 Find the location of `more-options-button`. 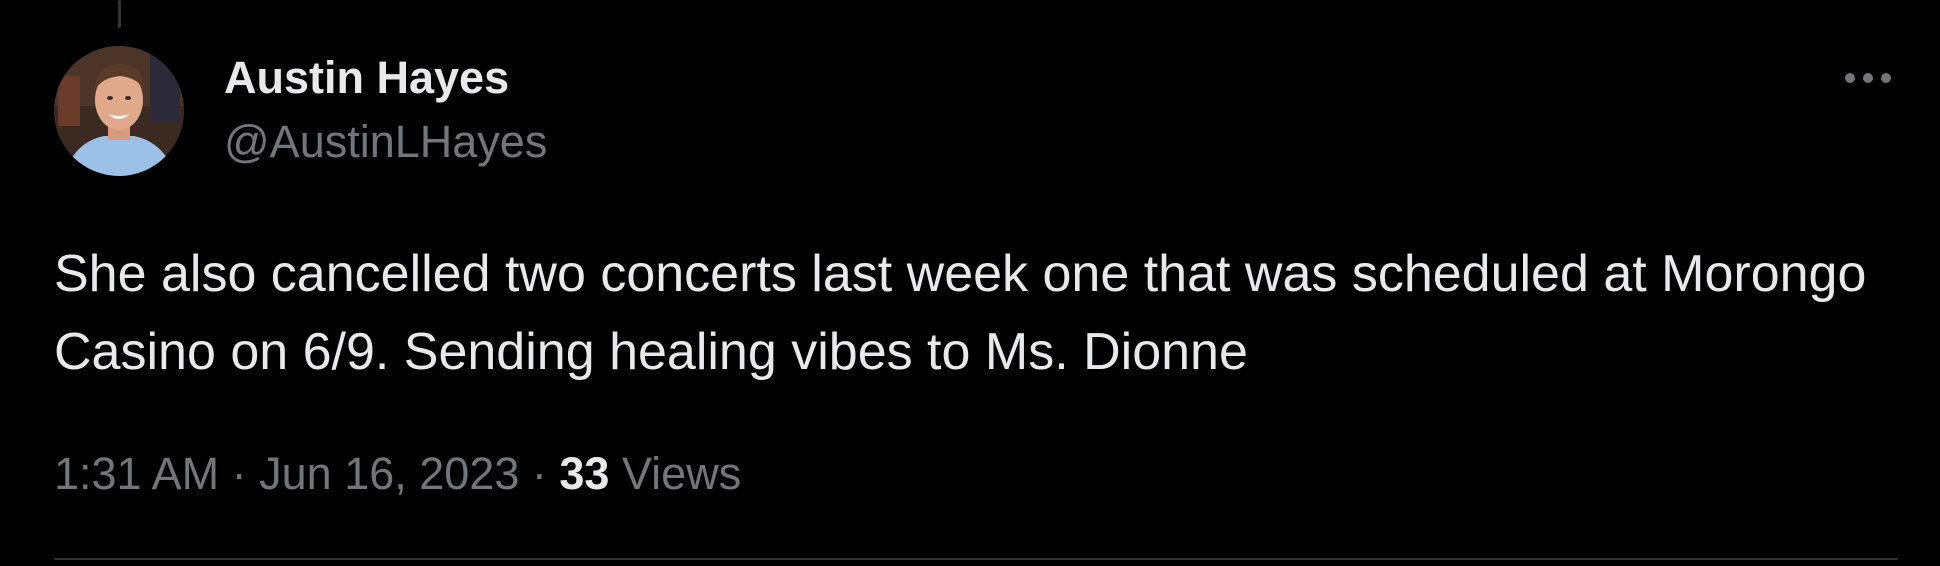

more-options-button is located at coordinates (1868, 78).